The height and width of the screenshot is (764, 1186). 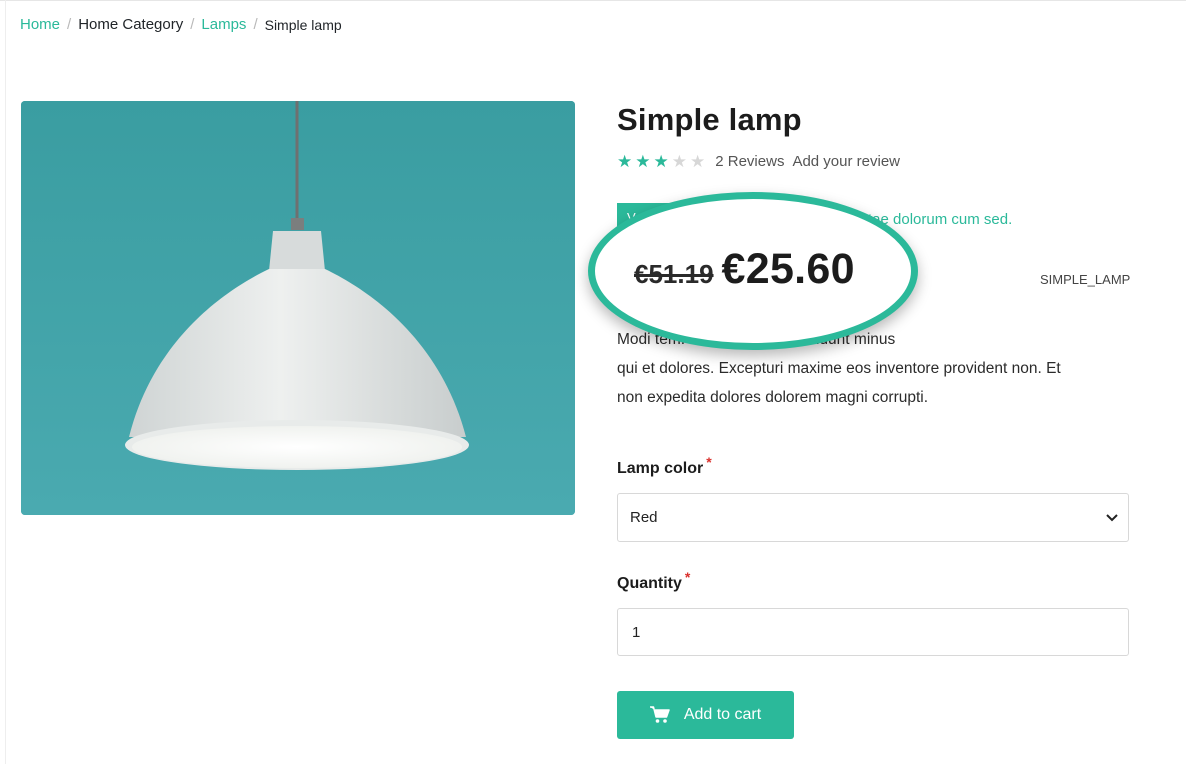 What do you see at coordinates (659, 715) in the screenshot?
I see `cart-icon` at bounding box center [659, 715].